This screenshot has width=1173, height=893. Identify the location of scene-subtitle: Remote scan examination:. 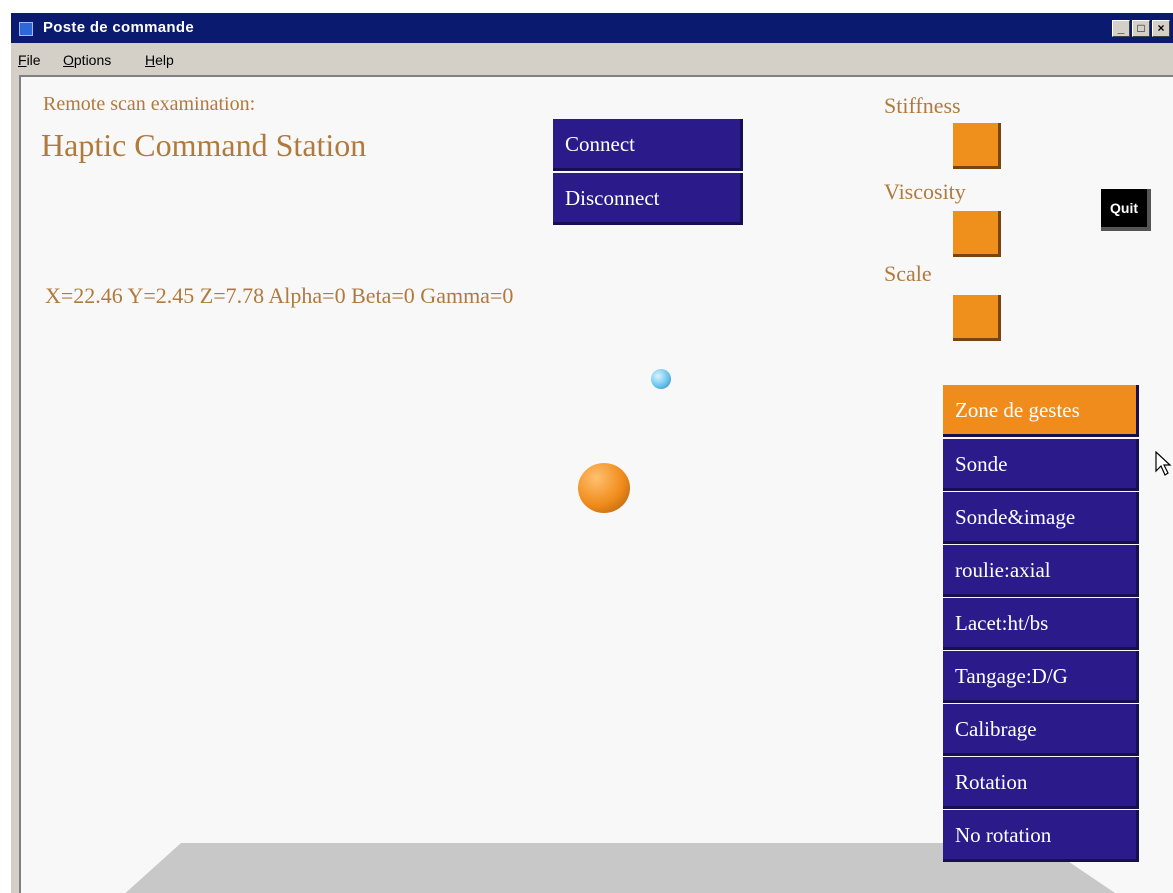
(149, 104).